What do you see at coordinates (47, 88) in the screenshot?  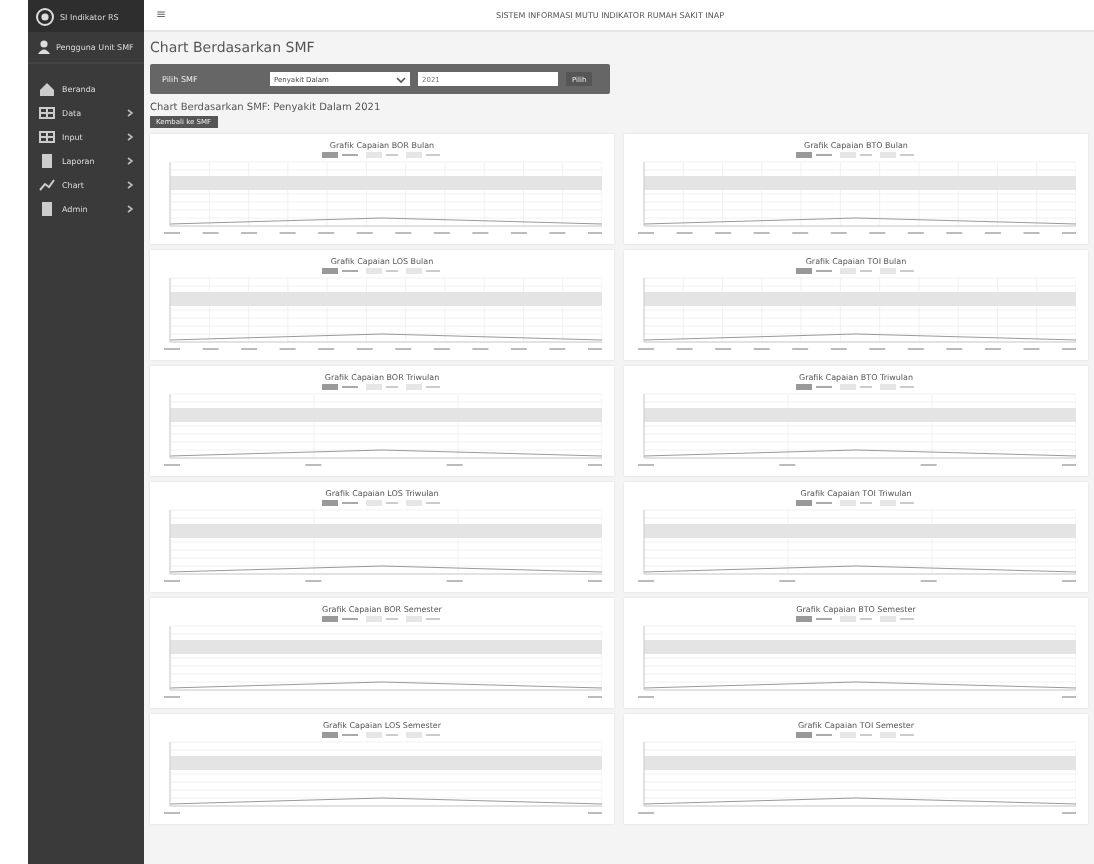 I see `home-icon` at bounding box center [47, 88].